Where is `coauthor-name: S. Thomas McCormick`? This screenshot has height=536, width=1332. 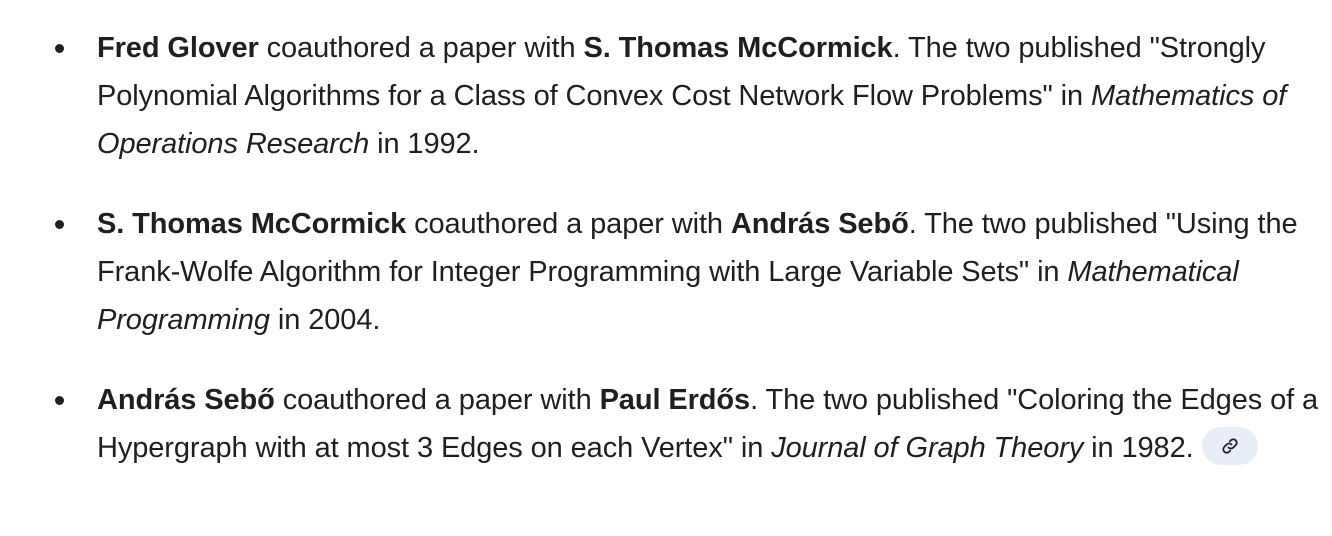 coauthor-name: S. Thomas McCormick is located at coordinates (738, 48).